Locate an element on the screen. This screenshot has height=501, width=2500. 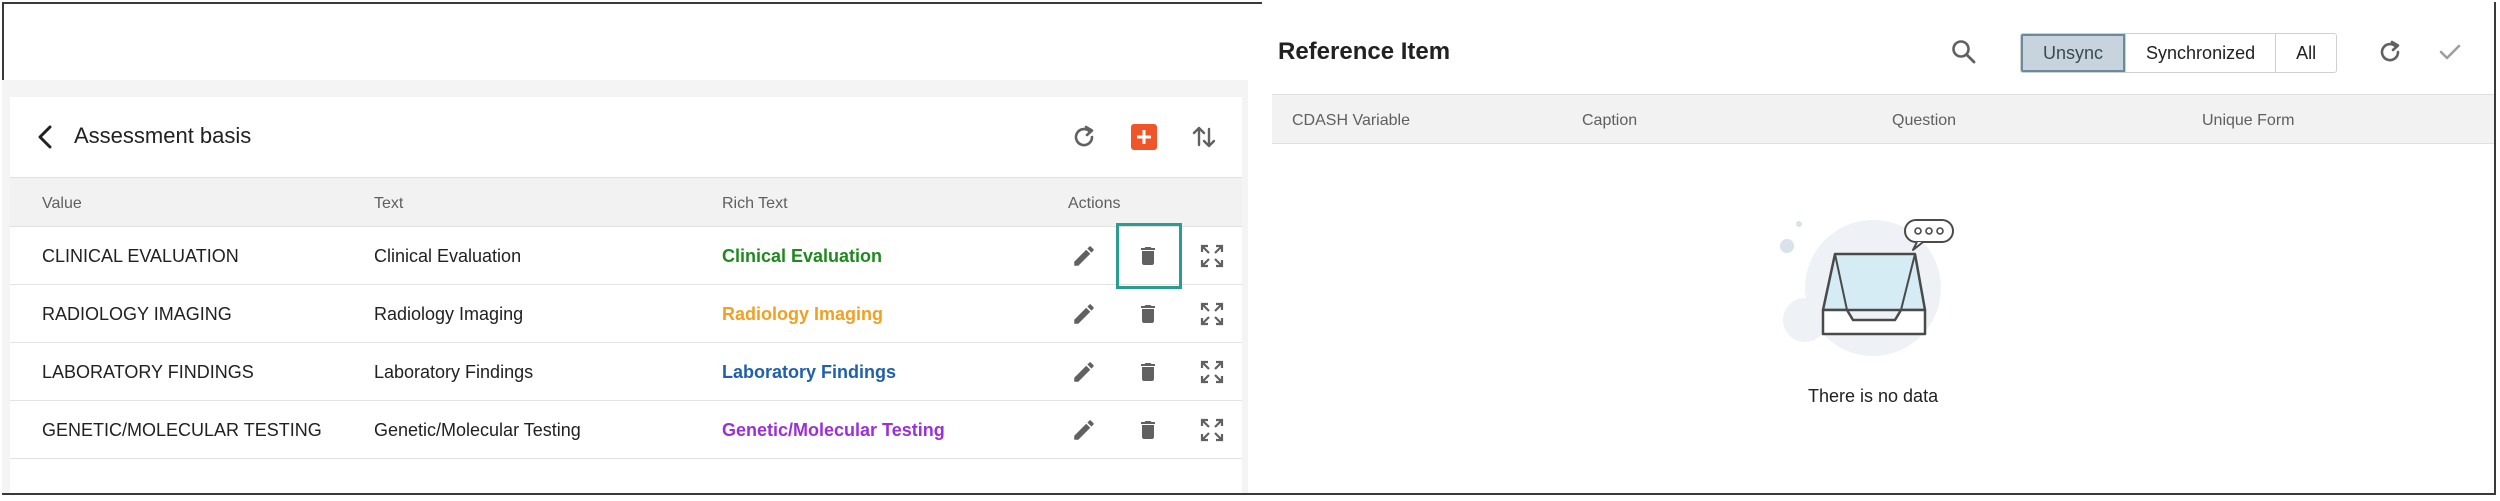
column-header-text: Text is located at coordinates (389, 203).